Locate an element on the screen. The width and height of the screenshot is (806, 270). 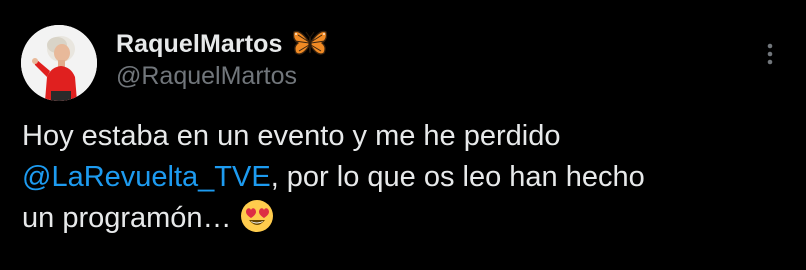
heart-eyes-emoji-icon is located at coordinates (257, 216).